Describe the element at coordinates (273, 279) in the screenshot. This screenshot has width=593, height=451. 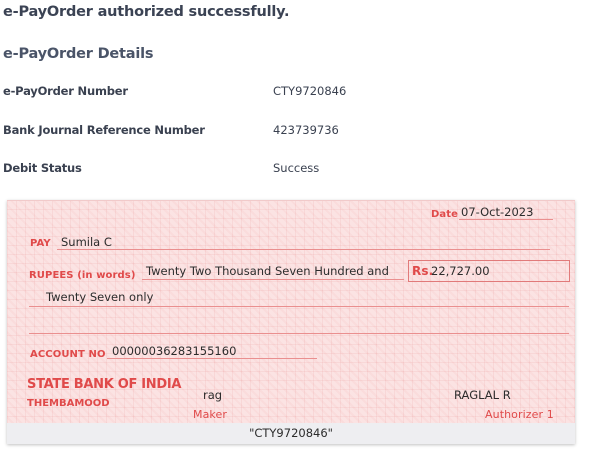
I see `rupees-line1` at that location.